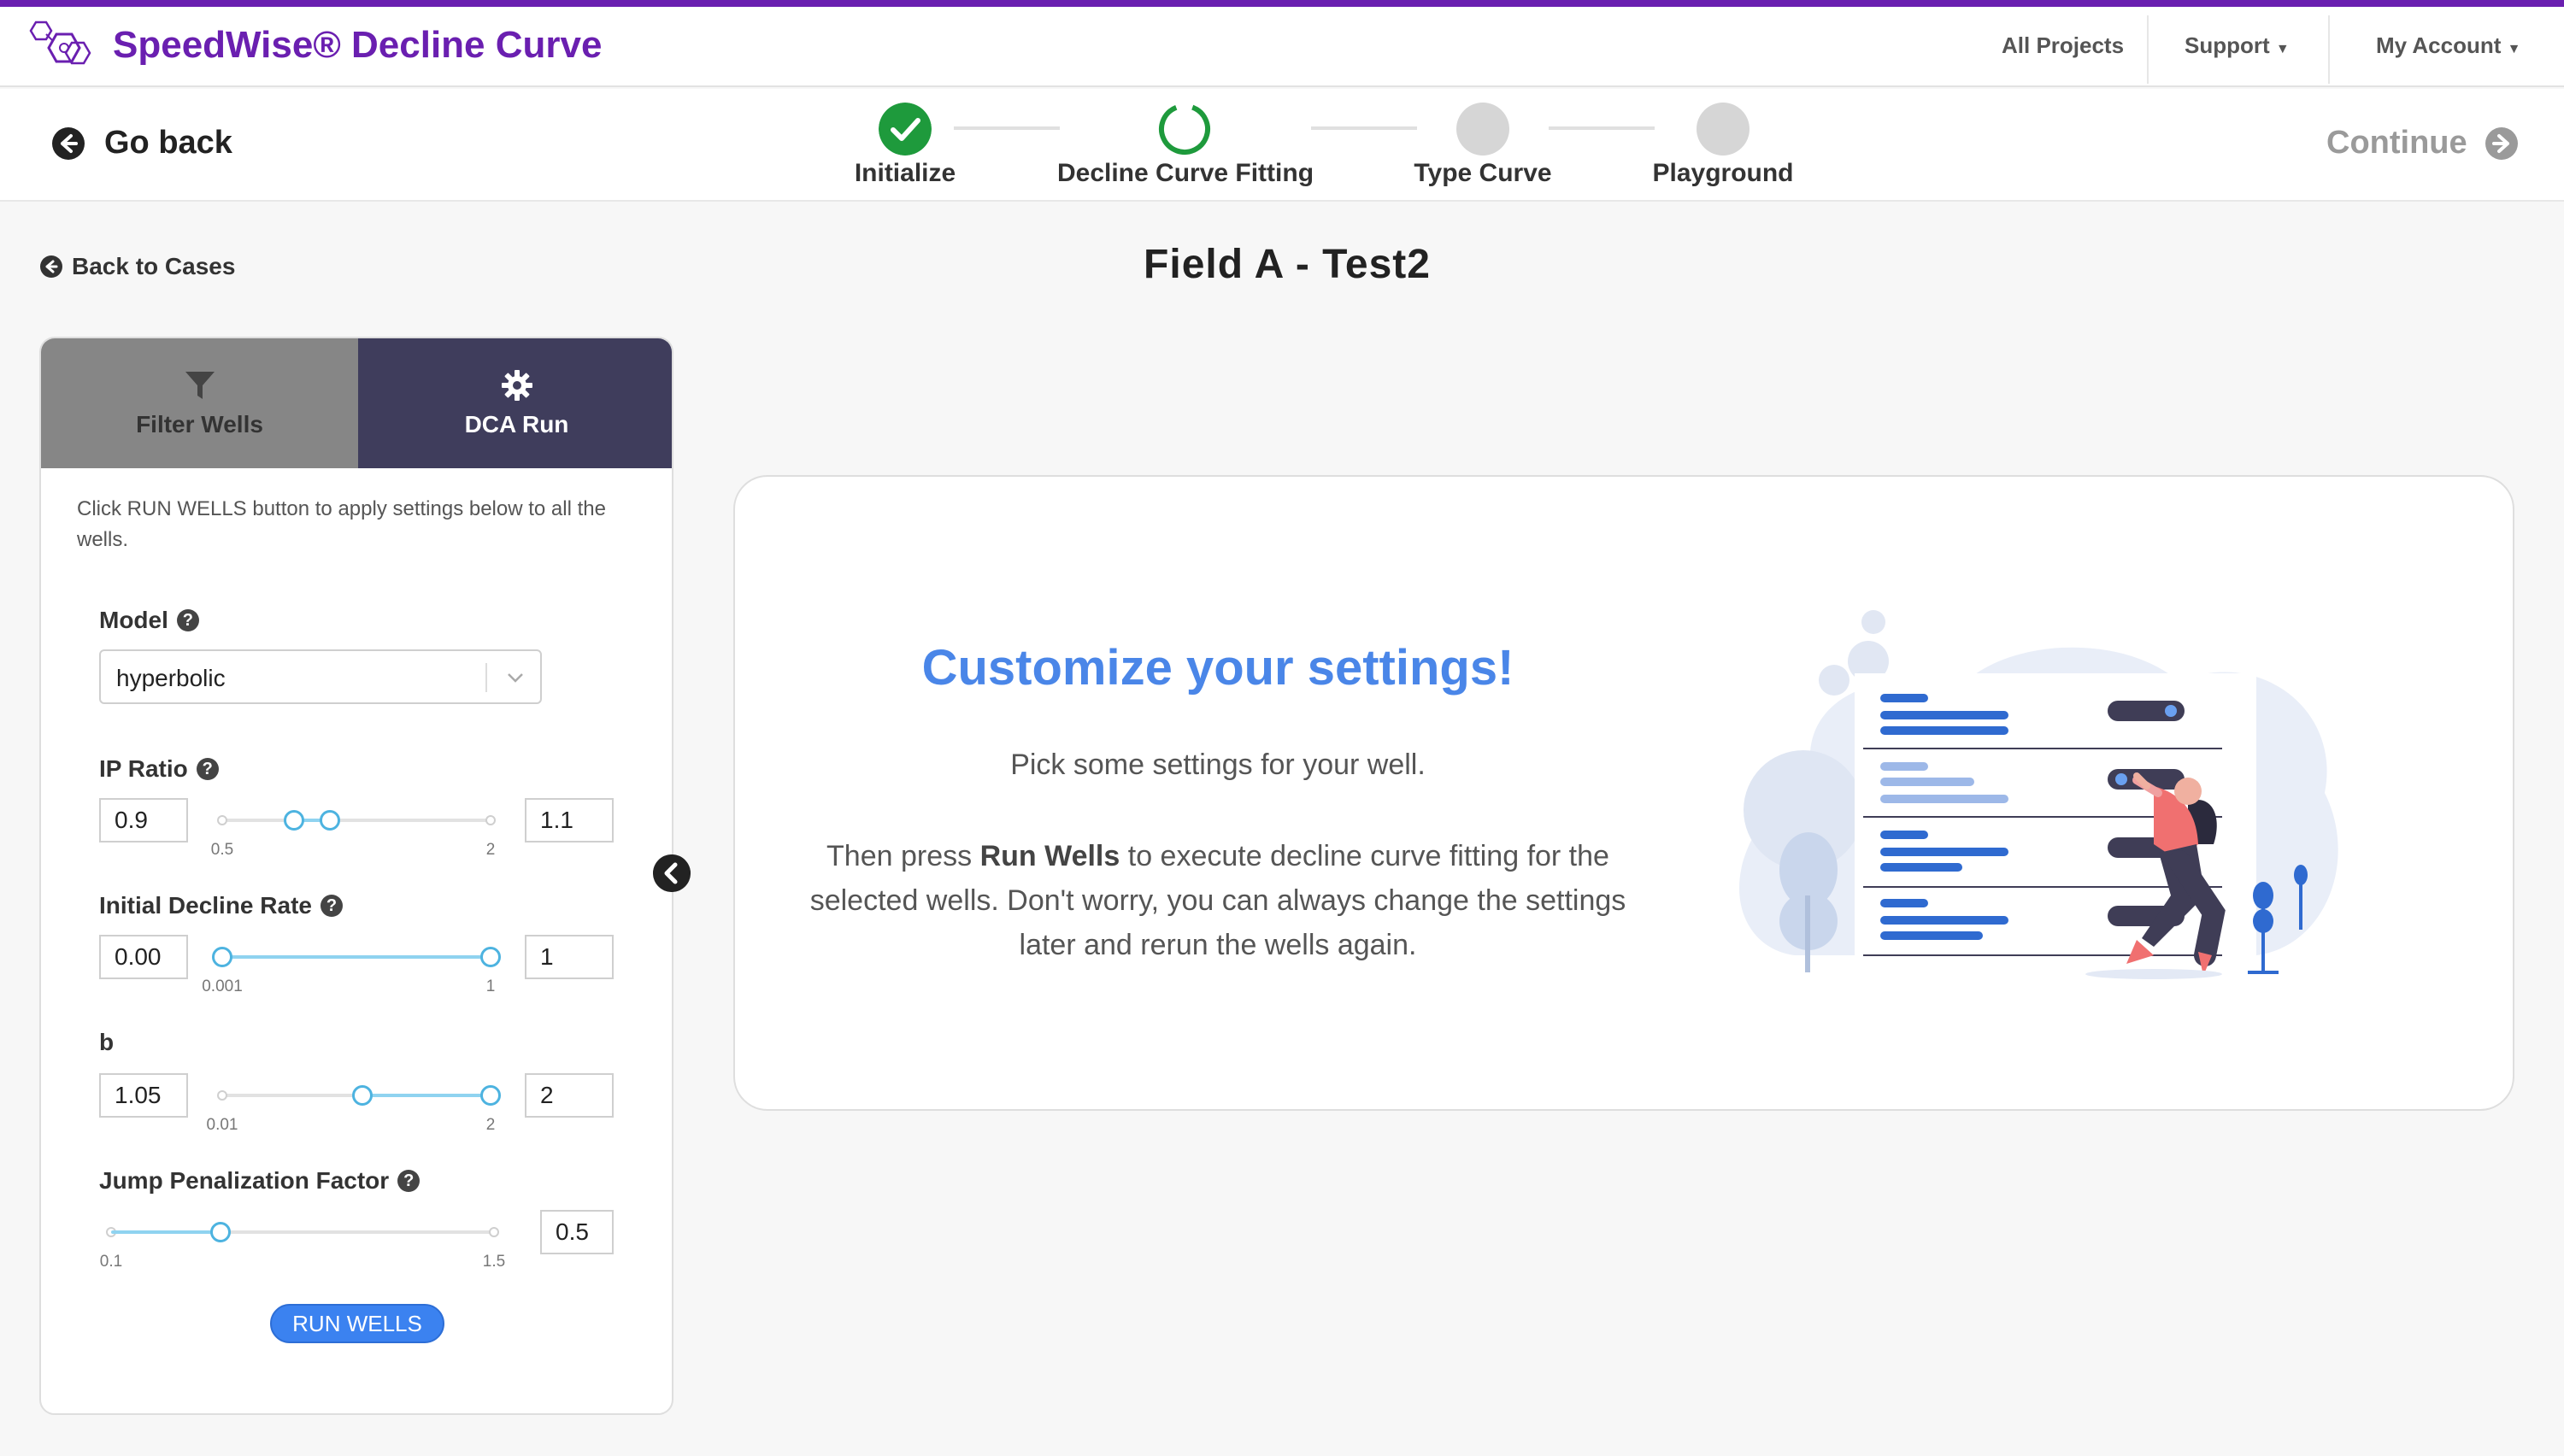  I want to click on jump-penalization-input: 0.5, so click(577, 1232).